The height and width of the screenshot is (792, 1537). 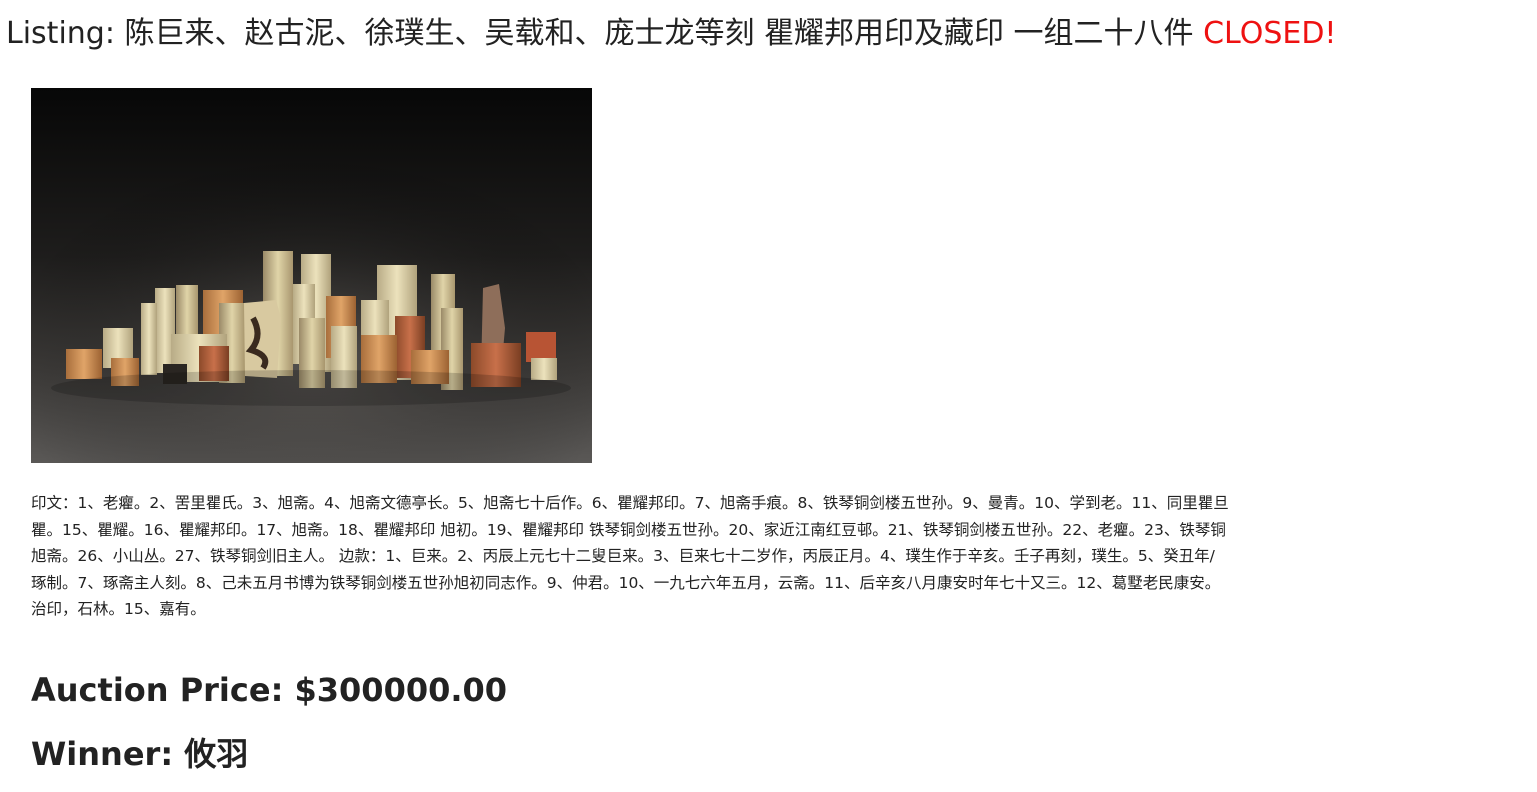 What do you see at coordinates (118, 609) in the screenshot?
I see `description-line: 治印，石林。15、嘉有。` at bounding box center [118, 609].